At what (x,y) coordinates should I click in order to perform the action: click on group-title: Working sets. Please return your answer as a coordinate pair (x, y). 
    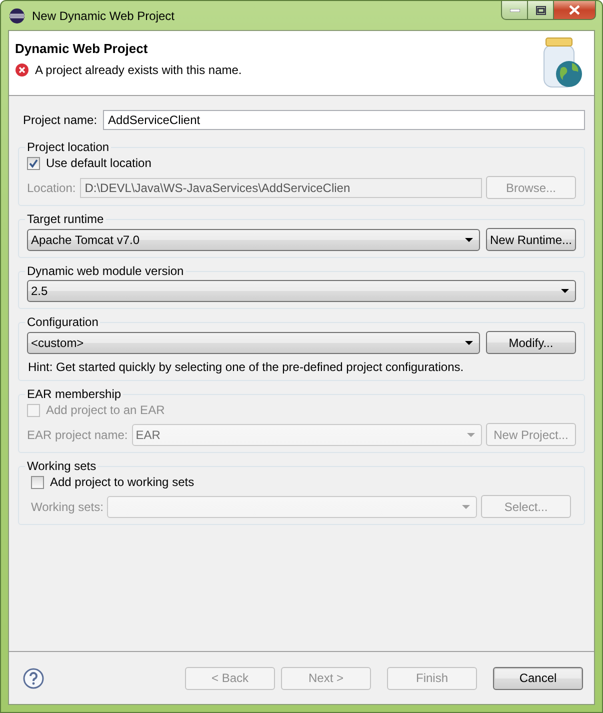
    Looking at the image, I should click on (62, 466).